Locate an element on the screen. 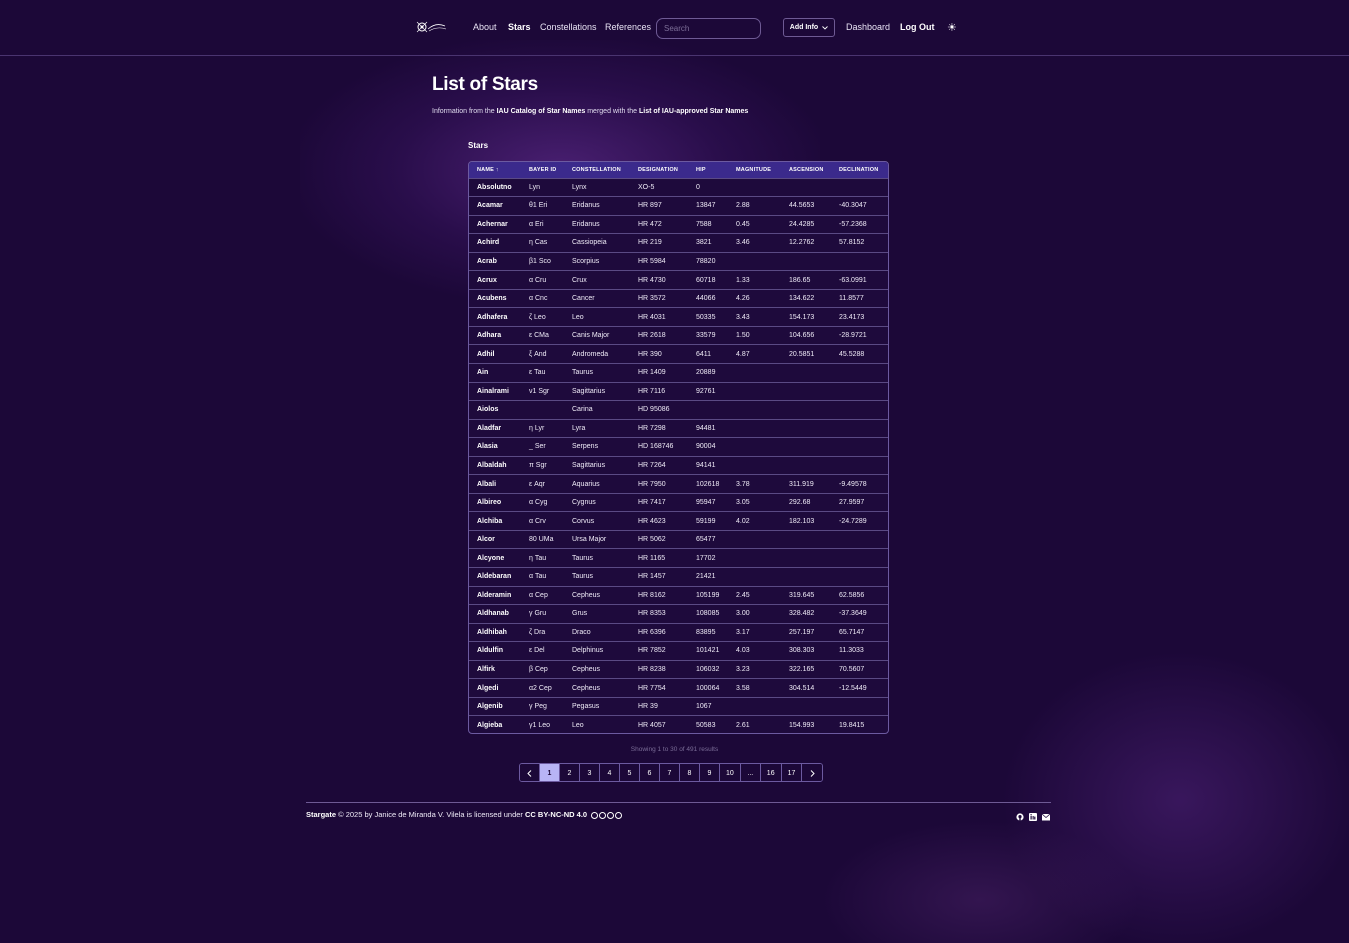 This screenshot has width=1349, height=943. table-cell: α Cyg is located at coordinates (538, 503).